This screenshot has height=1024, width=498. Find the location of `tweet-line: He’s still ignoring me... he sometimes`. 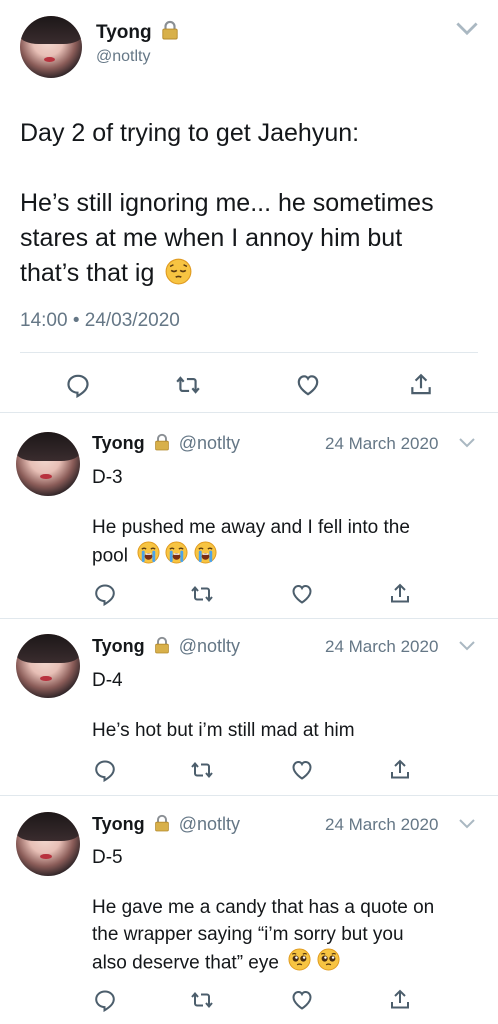

tweet-line: He’s still ignoring me... he sometimes is located at coordinates (227, 203).